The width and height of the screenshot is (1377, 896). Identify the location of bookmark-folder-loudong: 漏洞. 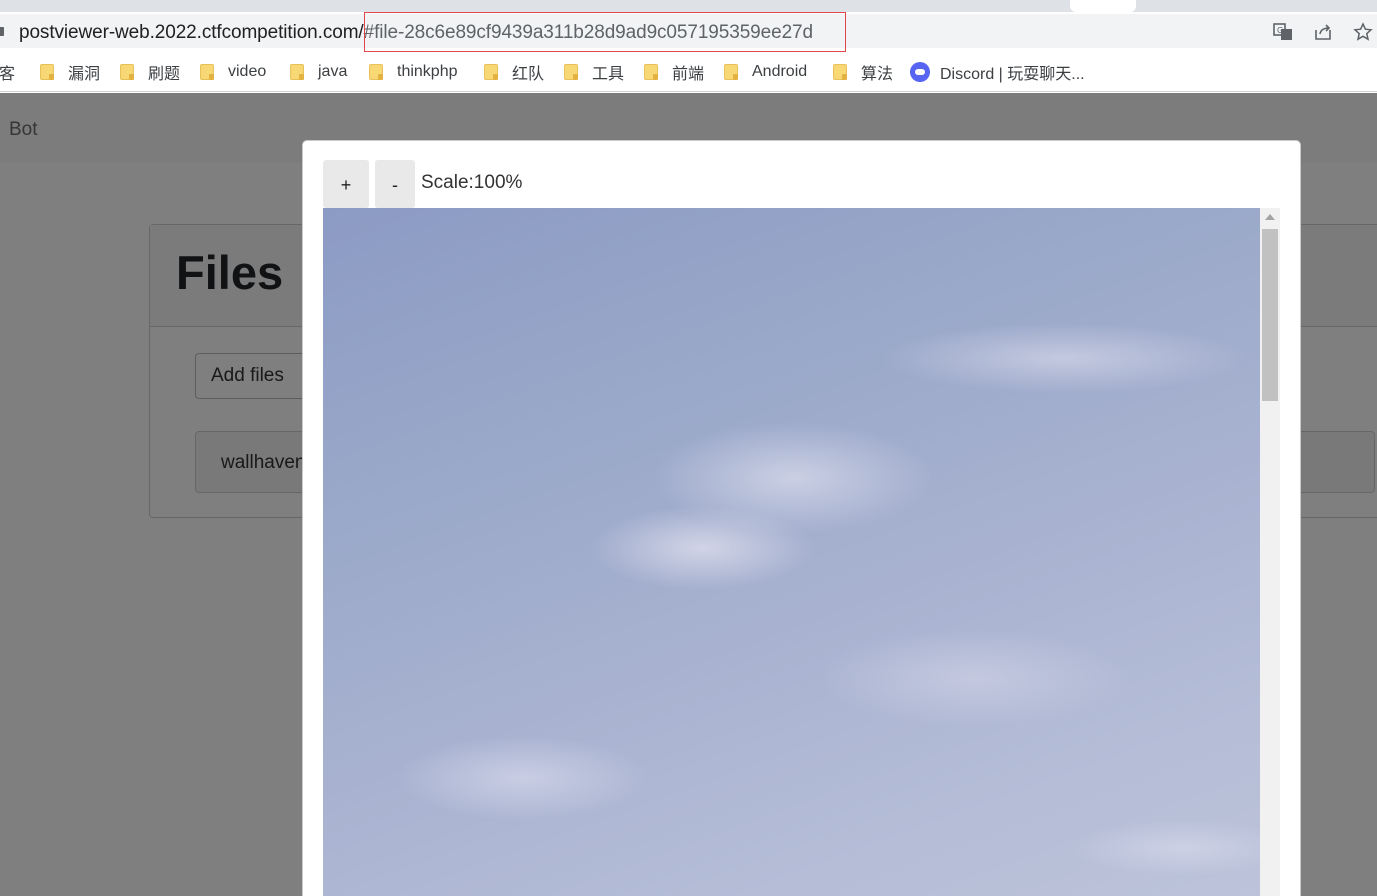
(70, 72).